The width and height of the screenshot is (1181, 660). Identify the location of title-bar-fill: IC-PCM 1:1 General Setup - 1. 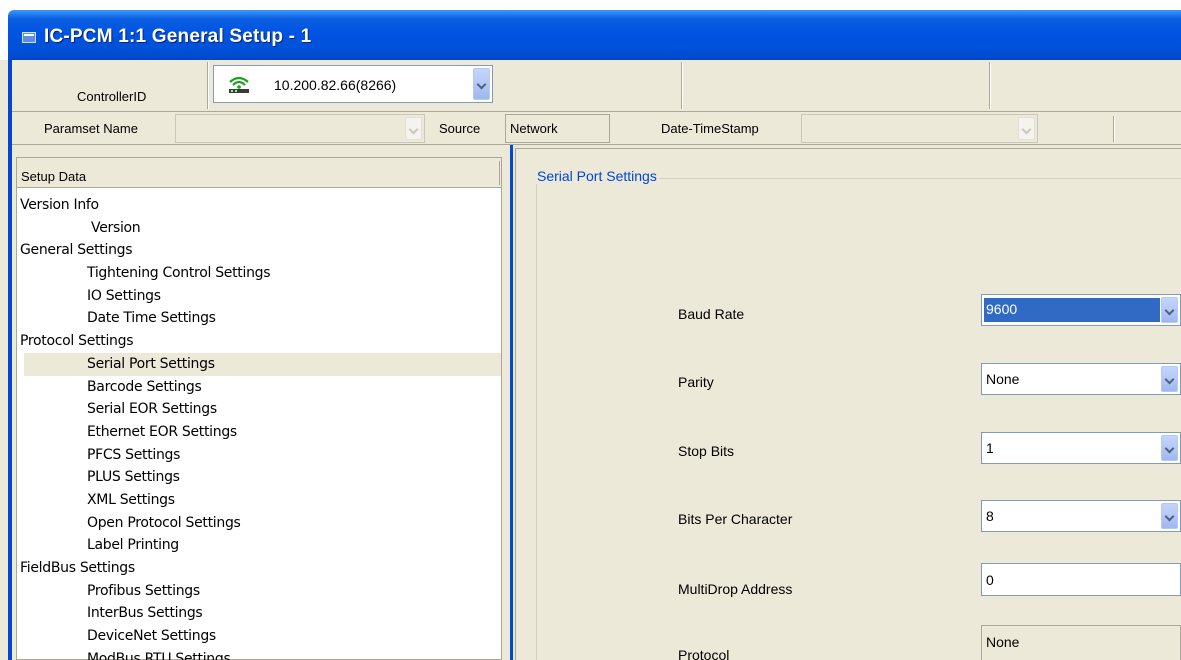
(594, 35).